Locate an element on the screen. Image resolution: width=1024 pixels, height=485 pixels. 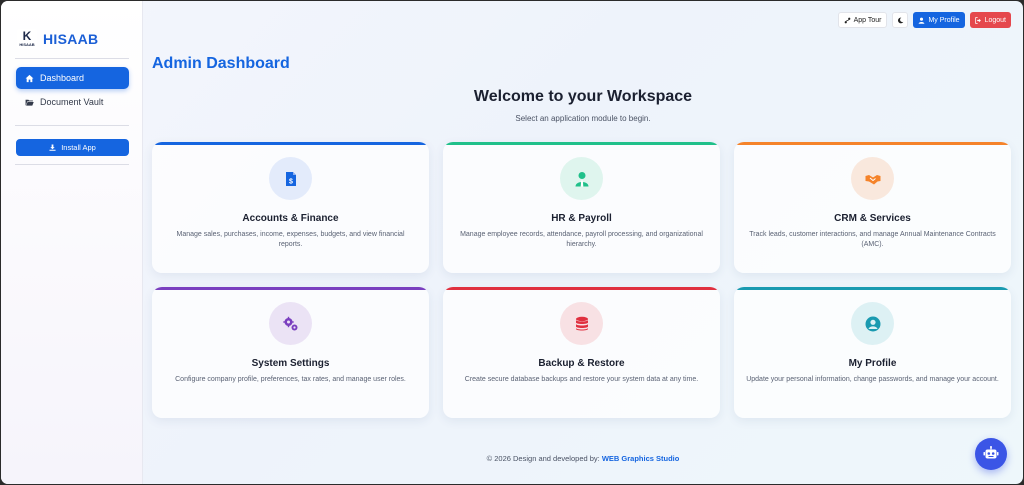
folder-icon is located at coordinates (29, 102).